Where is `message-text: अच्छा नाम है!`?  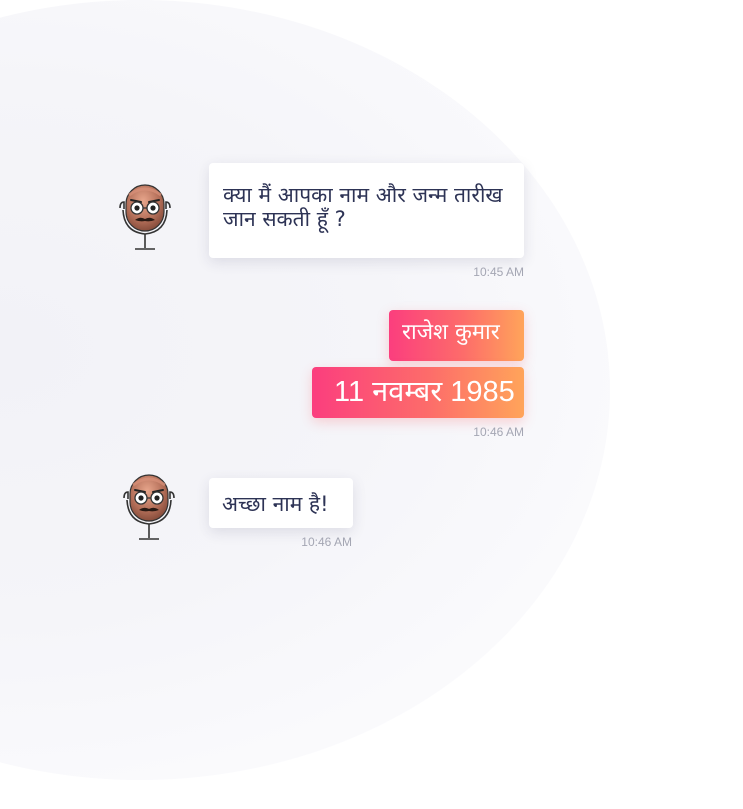 message-text: अच्छा नाम है! is located at coordinates (275, 504).